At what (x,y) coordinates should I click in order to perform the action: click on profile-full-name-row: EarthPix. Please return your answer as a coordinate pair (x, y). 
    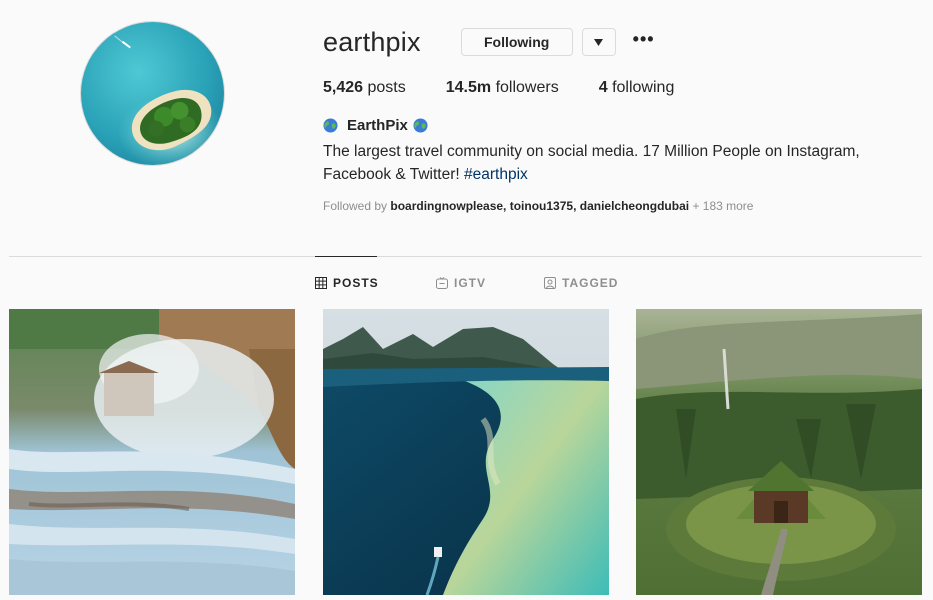
    Looking at the image, I should click on (375, 125).